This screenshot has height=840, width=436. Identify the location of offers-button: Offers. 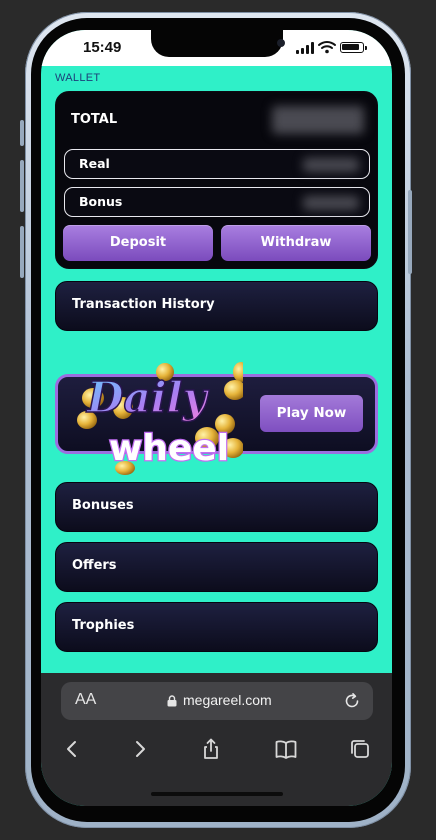
(216, 567).